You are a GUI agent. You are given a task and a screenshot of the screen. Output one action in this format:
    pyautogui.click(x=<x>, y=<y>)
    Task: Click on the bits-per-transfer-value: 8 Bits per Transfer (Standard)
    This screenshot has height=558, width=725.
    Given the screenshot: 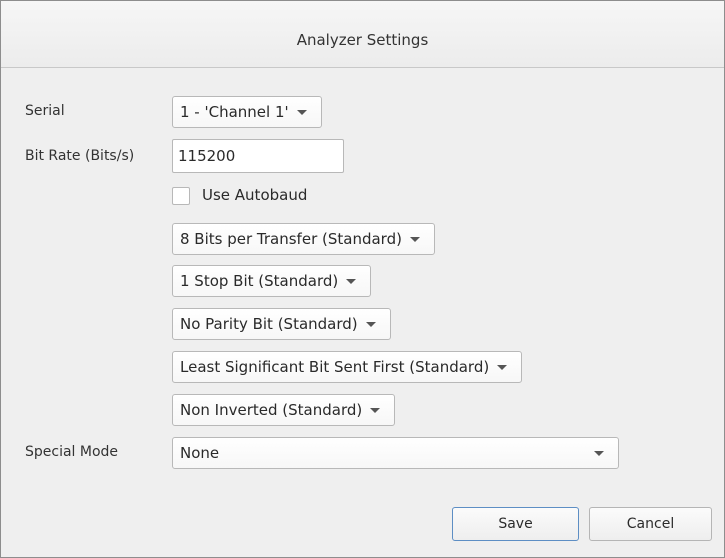 What is the action you would take?
    pyautogui.click(x=291, y=239)
    